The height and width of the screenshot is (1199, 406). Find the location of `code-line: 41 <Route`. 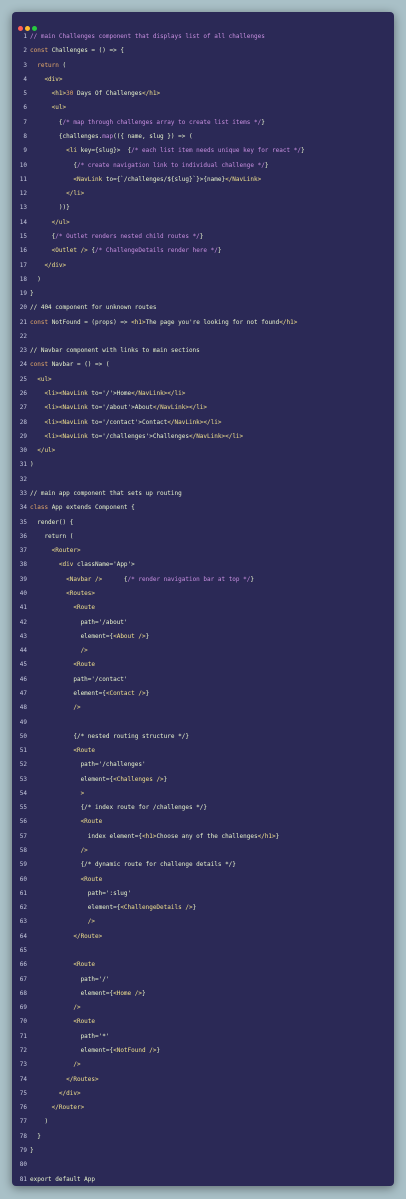

code-line: 41 <Route is located at coordinates (203, 608).